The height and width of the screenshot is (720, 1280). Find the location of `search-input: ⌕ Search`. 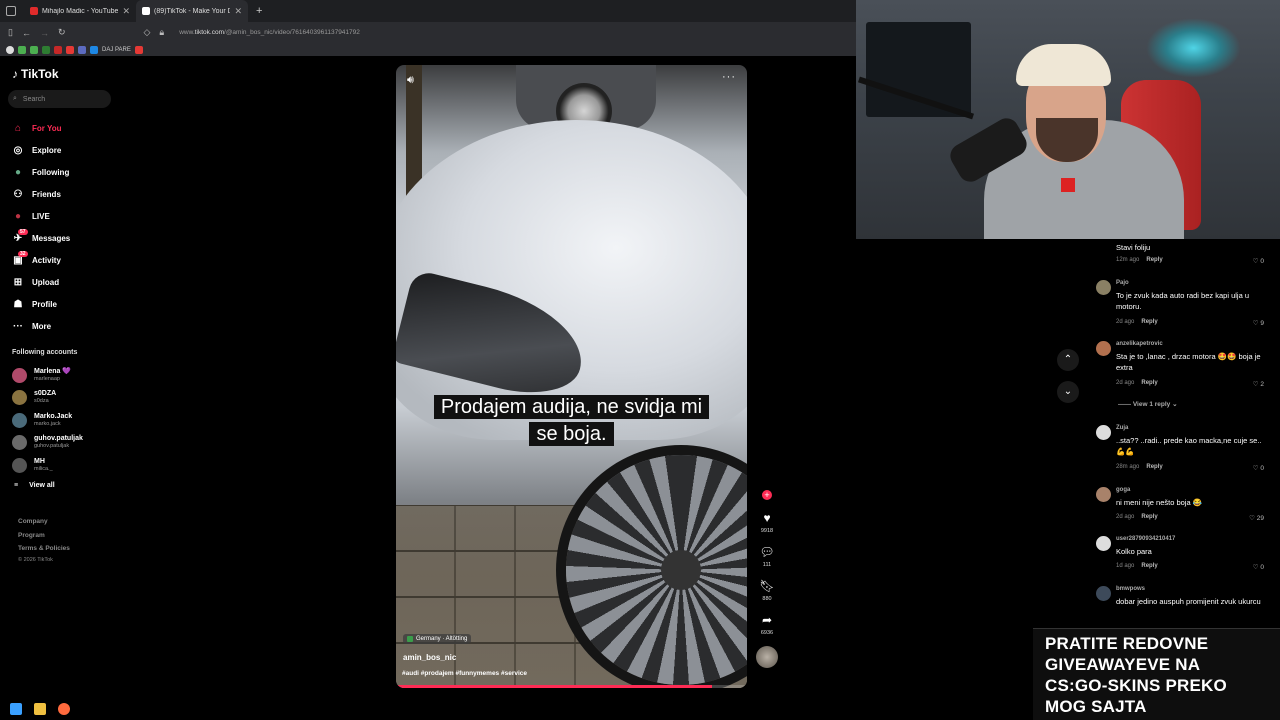

search-input: ⌕ Search is located at coordinates (59, 99).